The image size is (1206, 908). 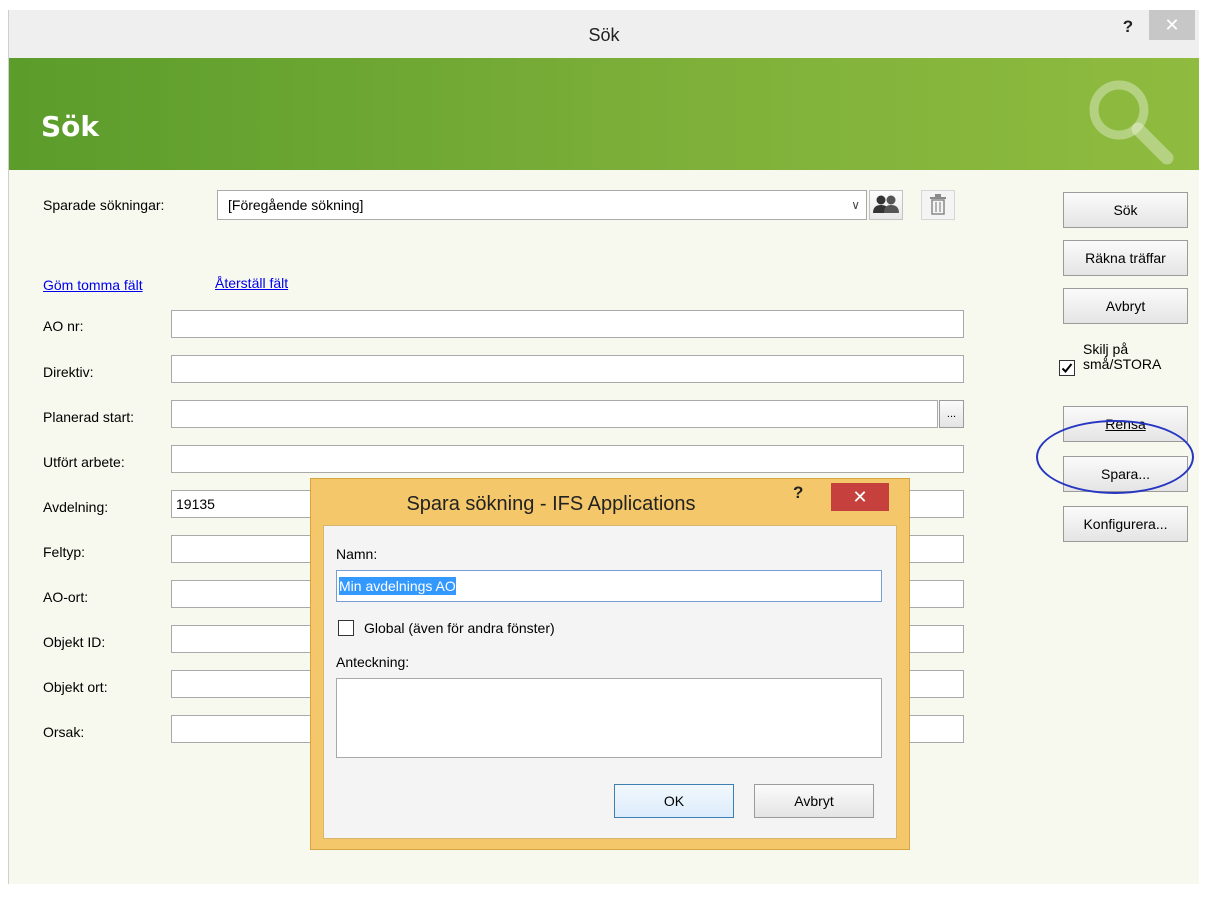 I want to click on utfort-arbete-input, so click(x=567, y=459).